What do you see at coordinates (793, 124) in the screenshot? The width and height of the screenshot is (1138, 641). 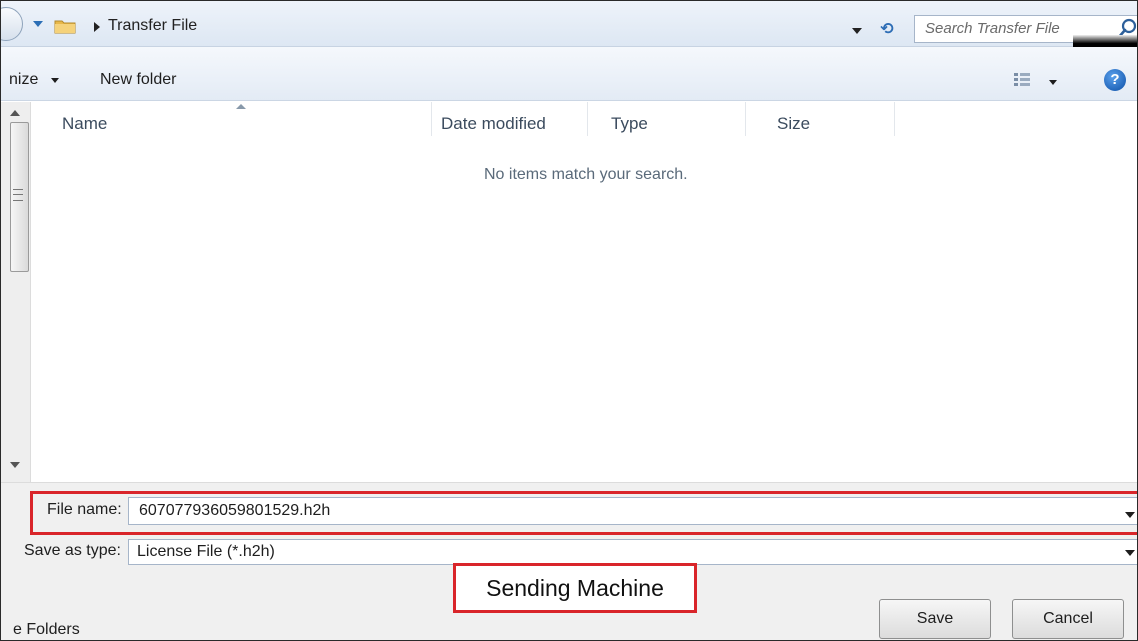 I see `column-header-size: Size` at bounding box center [793, 124].